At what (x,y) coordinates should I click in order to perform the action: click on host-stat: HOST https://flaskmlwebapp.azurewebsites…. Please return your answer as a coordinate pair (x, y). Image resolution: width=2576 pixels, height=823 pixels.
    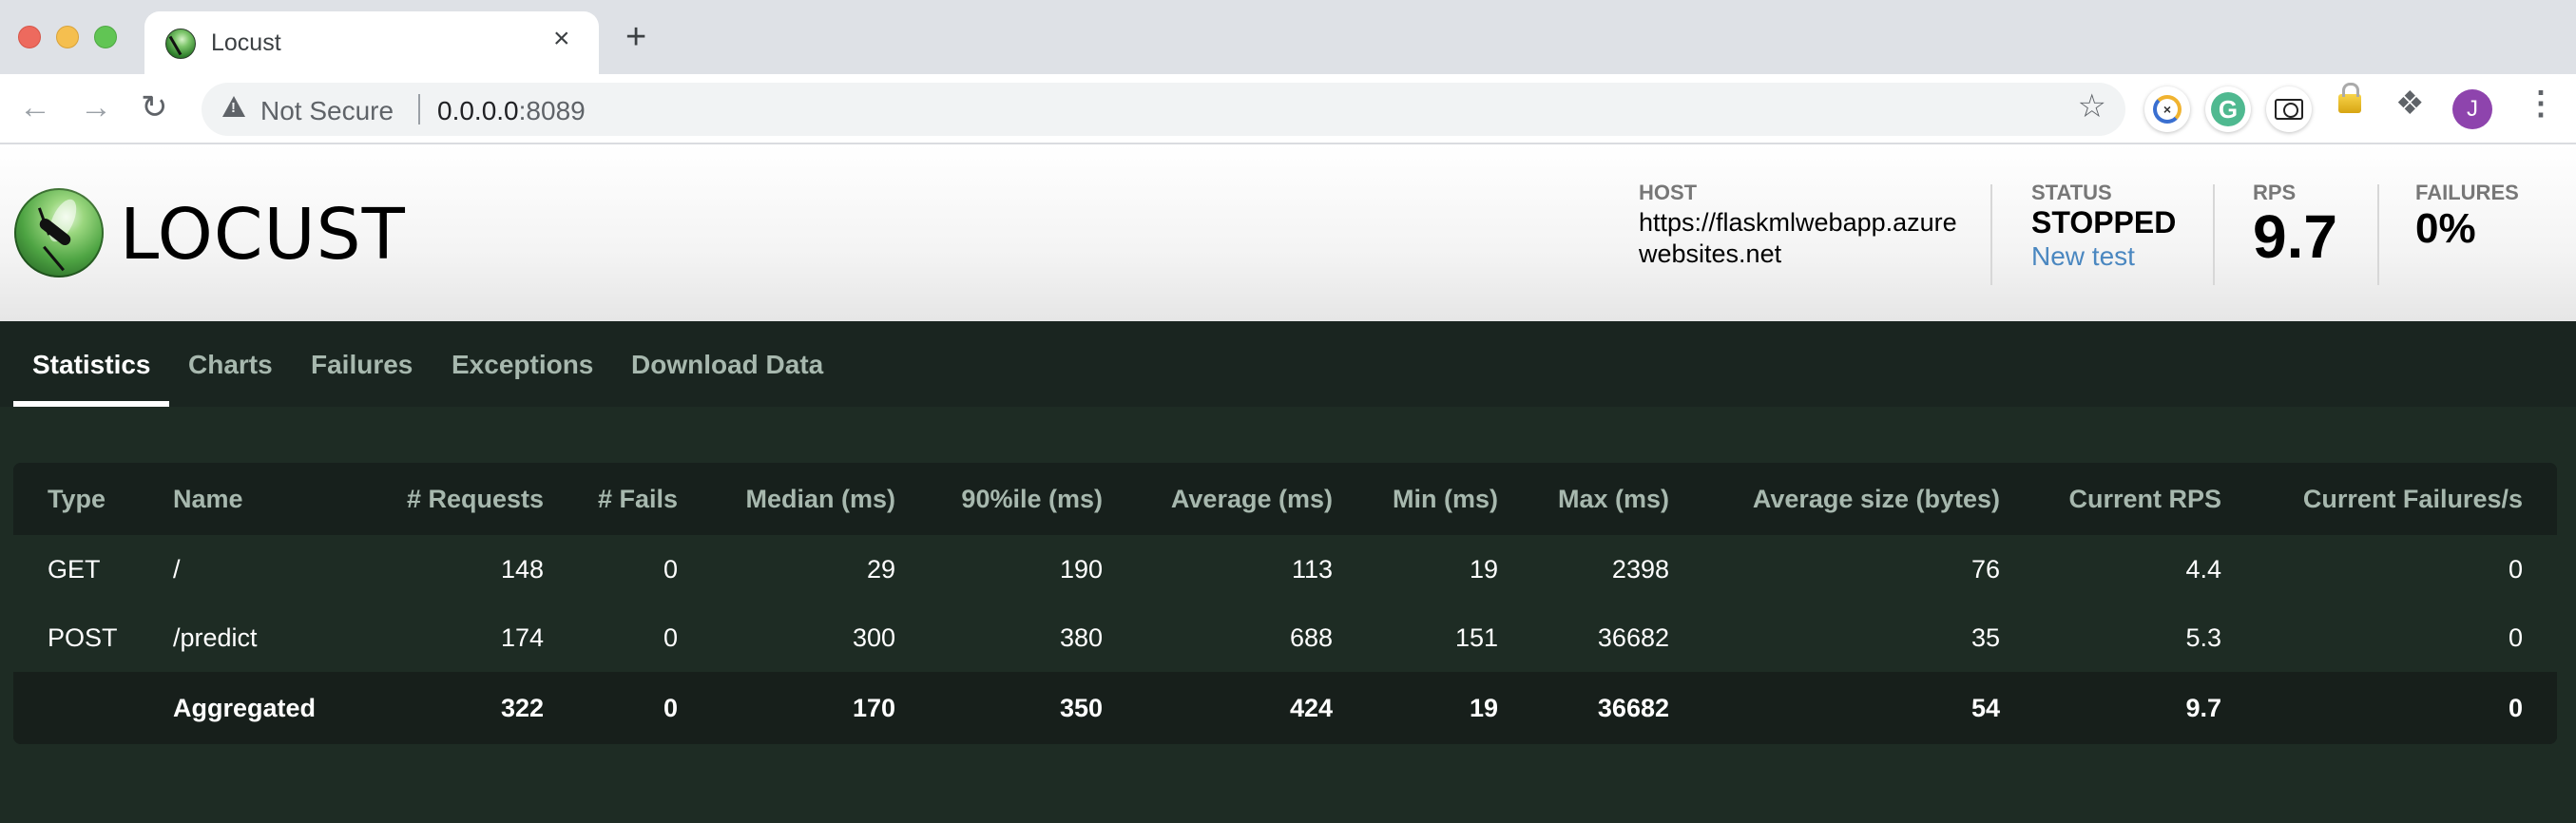
    Looking at the image, I should click on (1800, 226).